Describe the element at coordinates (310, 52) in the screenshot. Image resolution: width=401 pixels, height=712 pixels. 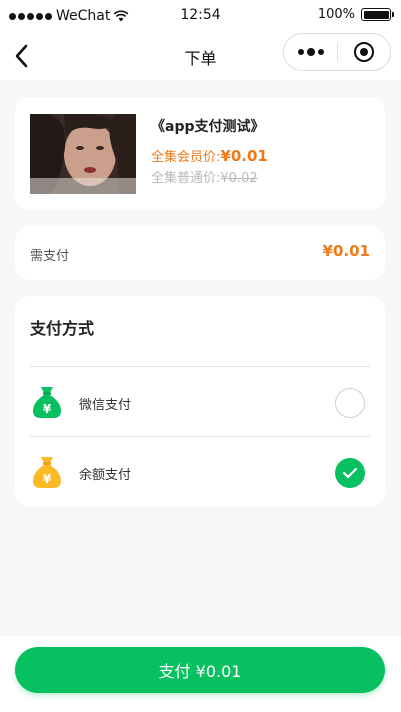
I see `more-button` at that location.